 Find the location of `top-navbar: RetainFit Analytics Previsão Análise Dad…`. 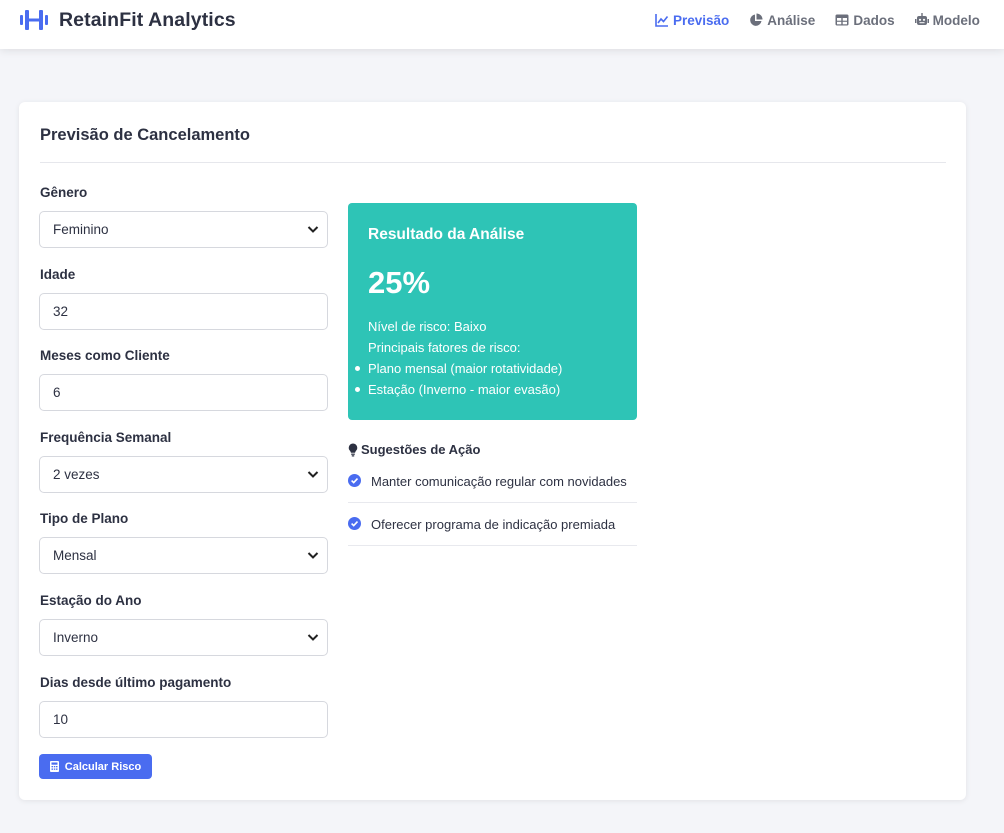

top-navbar: RetainFit Analytics Previsão Análise Dad… is located at coordinates (502, 24).